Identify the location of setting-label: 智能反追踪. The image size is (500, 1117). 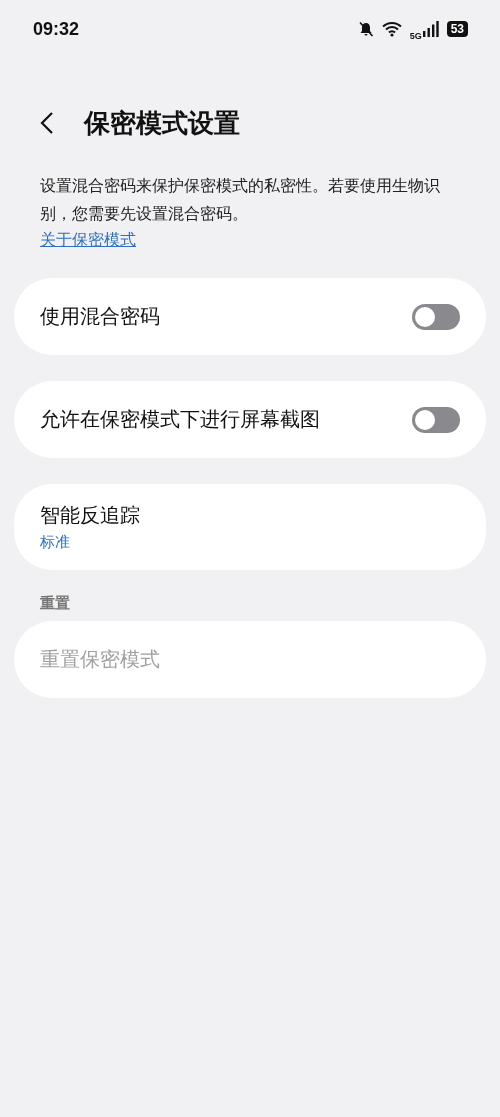
(90, 515).